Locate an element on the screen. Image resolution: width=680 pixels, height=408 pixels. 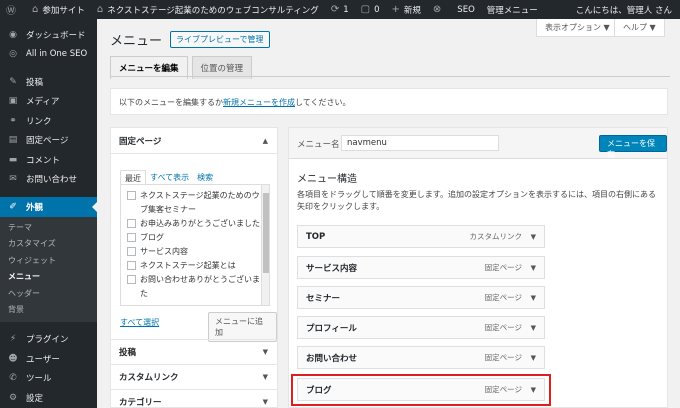
sidebar-item-pages: ▤ 固定ページ is located at coordinates (48, 141).